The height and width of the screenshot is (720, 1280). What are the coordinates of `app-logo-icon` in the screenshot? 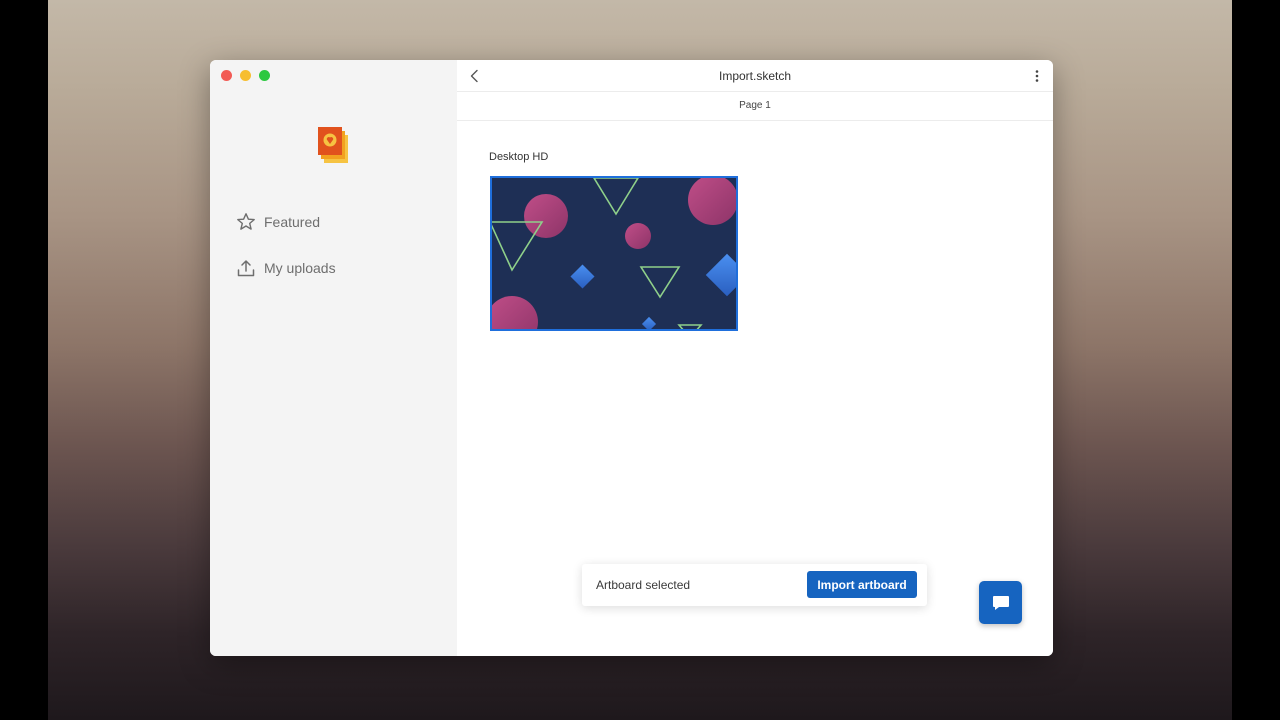 It's located at (334, 146).